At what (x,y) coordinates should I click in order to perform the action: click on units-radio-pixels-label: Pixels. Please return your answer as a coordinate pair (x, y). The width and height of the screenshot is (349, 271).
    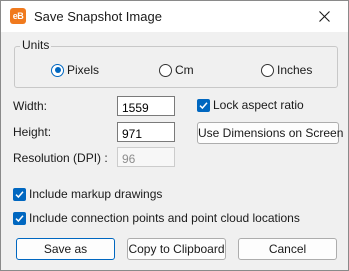
    Looking at the image, I should click on (83, 70).